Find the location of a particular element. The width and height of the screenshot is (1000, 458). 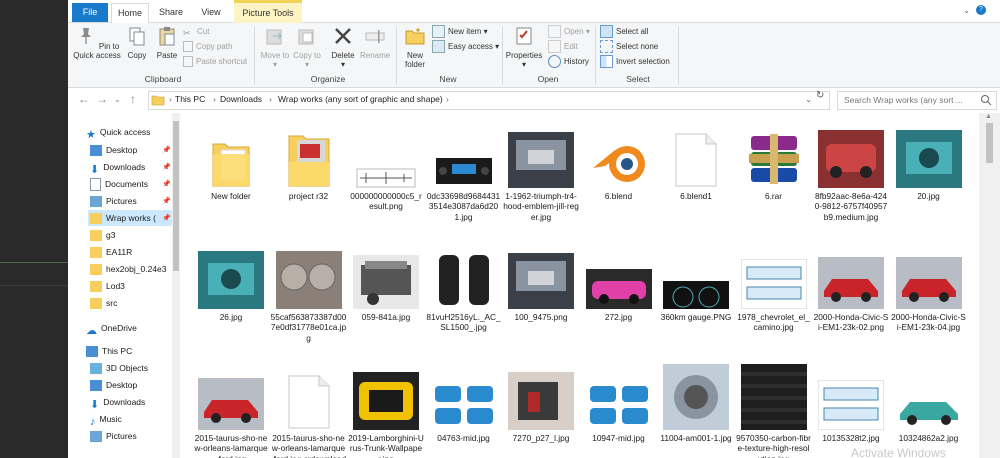

up-arrow-icon: ↑ is located at coordinates (133, 99).